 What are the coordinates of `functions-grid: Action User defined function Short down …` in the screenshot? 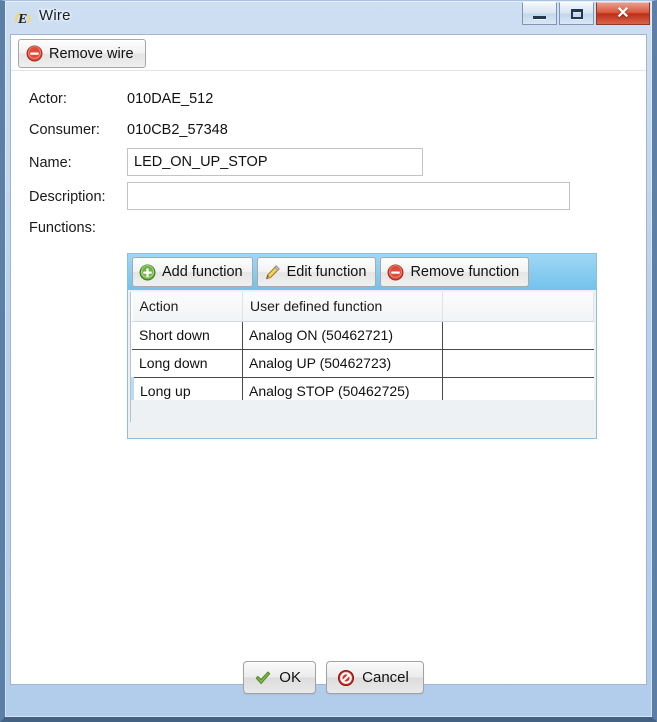 It's located at (362, 349).